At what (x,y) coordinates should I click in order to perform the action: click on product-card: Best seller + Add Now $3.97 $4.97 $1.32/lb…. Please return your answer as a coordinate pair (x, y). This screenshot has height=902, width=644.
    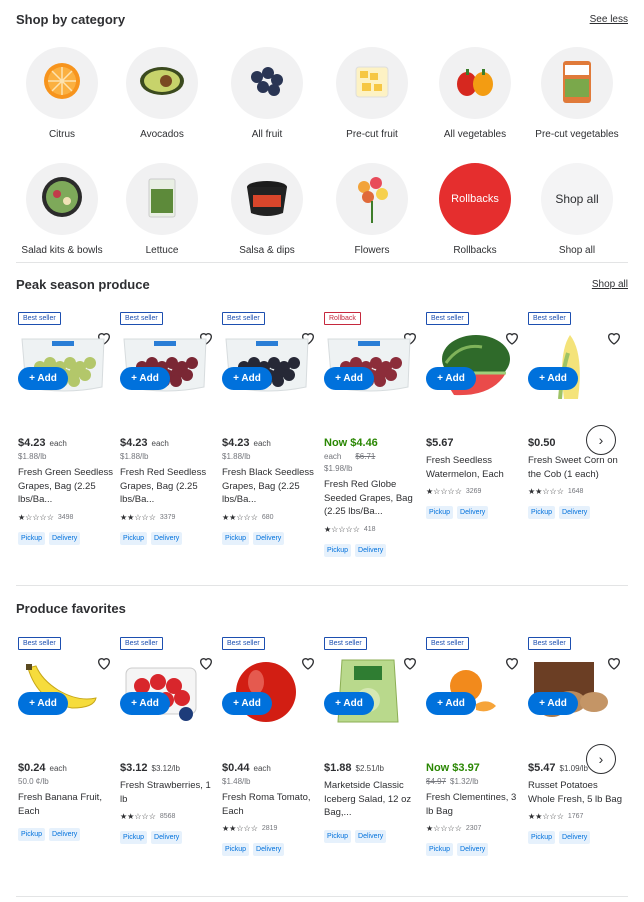
    Looking at the image, I should click on (474, 744).